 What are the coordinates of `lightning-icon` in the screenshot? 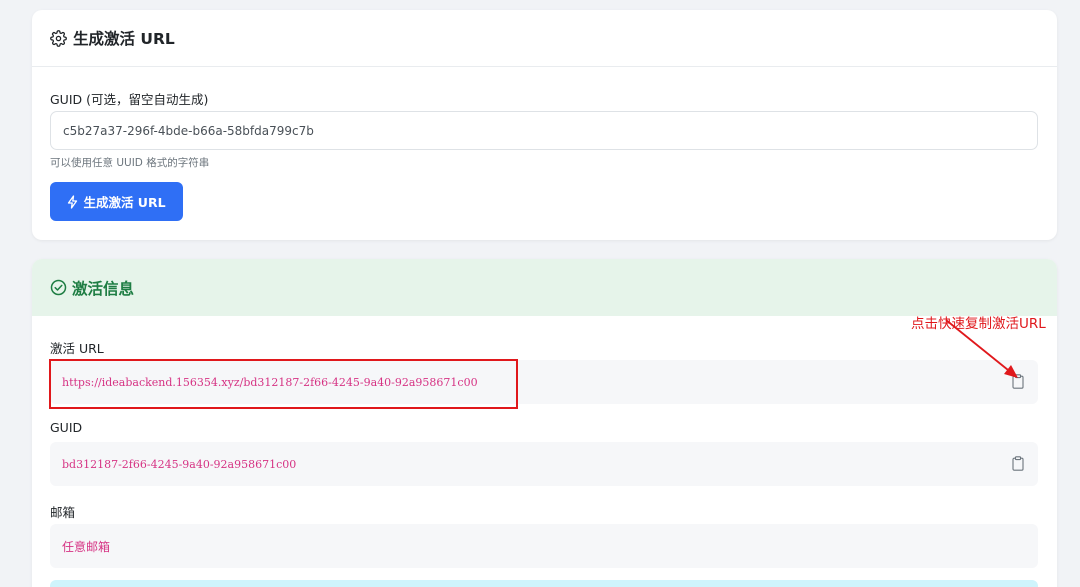 It's located at (72, 201).